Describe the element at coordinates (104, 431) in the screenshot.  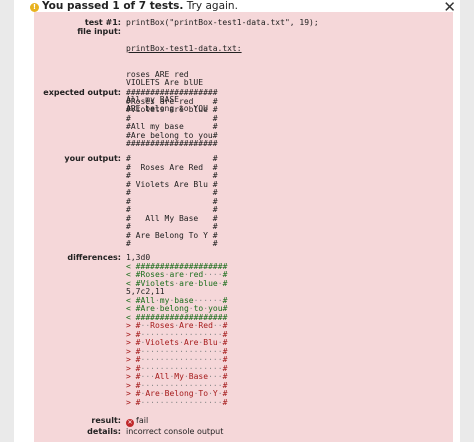
I see `details-label: details:` at that location.